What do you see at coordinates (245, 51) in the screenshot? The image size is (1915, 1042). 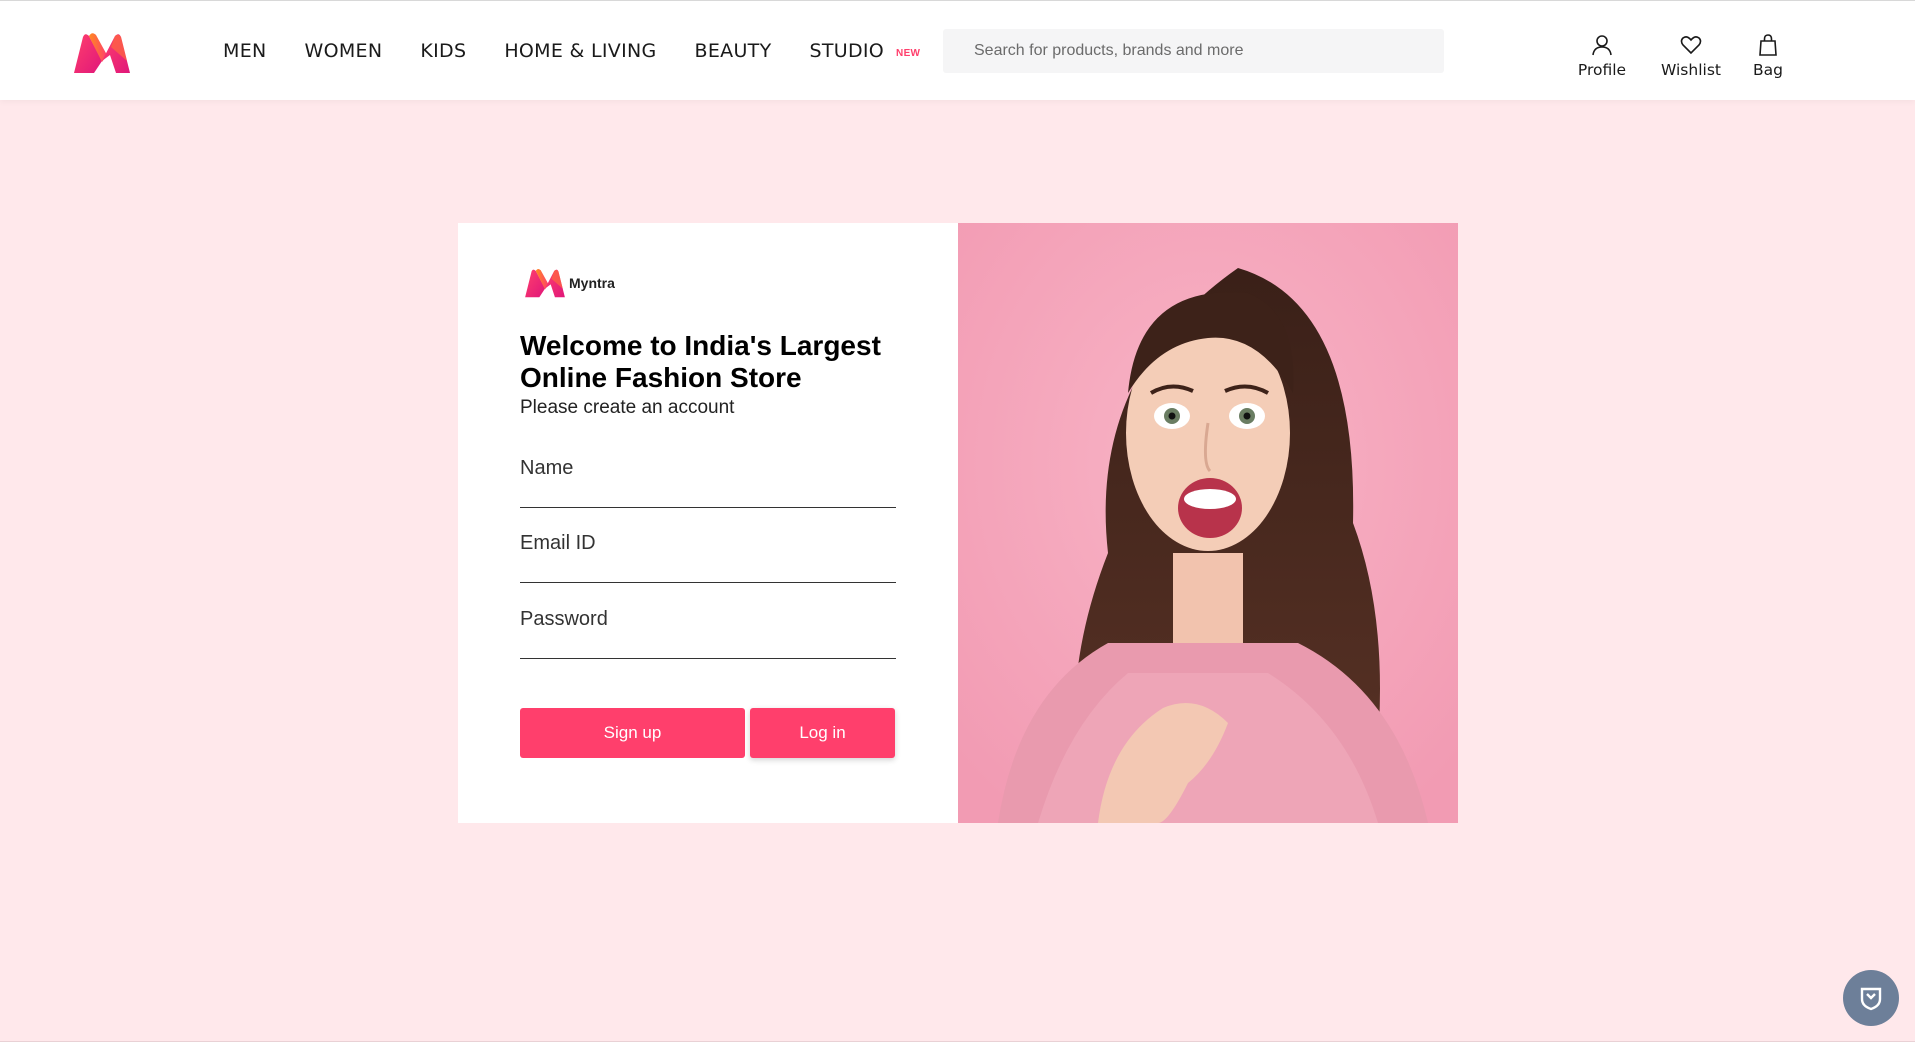 I see `nav-men: MEN` at bounding box center [245, 51].